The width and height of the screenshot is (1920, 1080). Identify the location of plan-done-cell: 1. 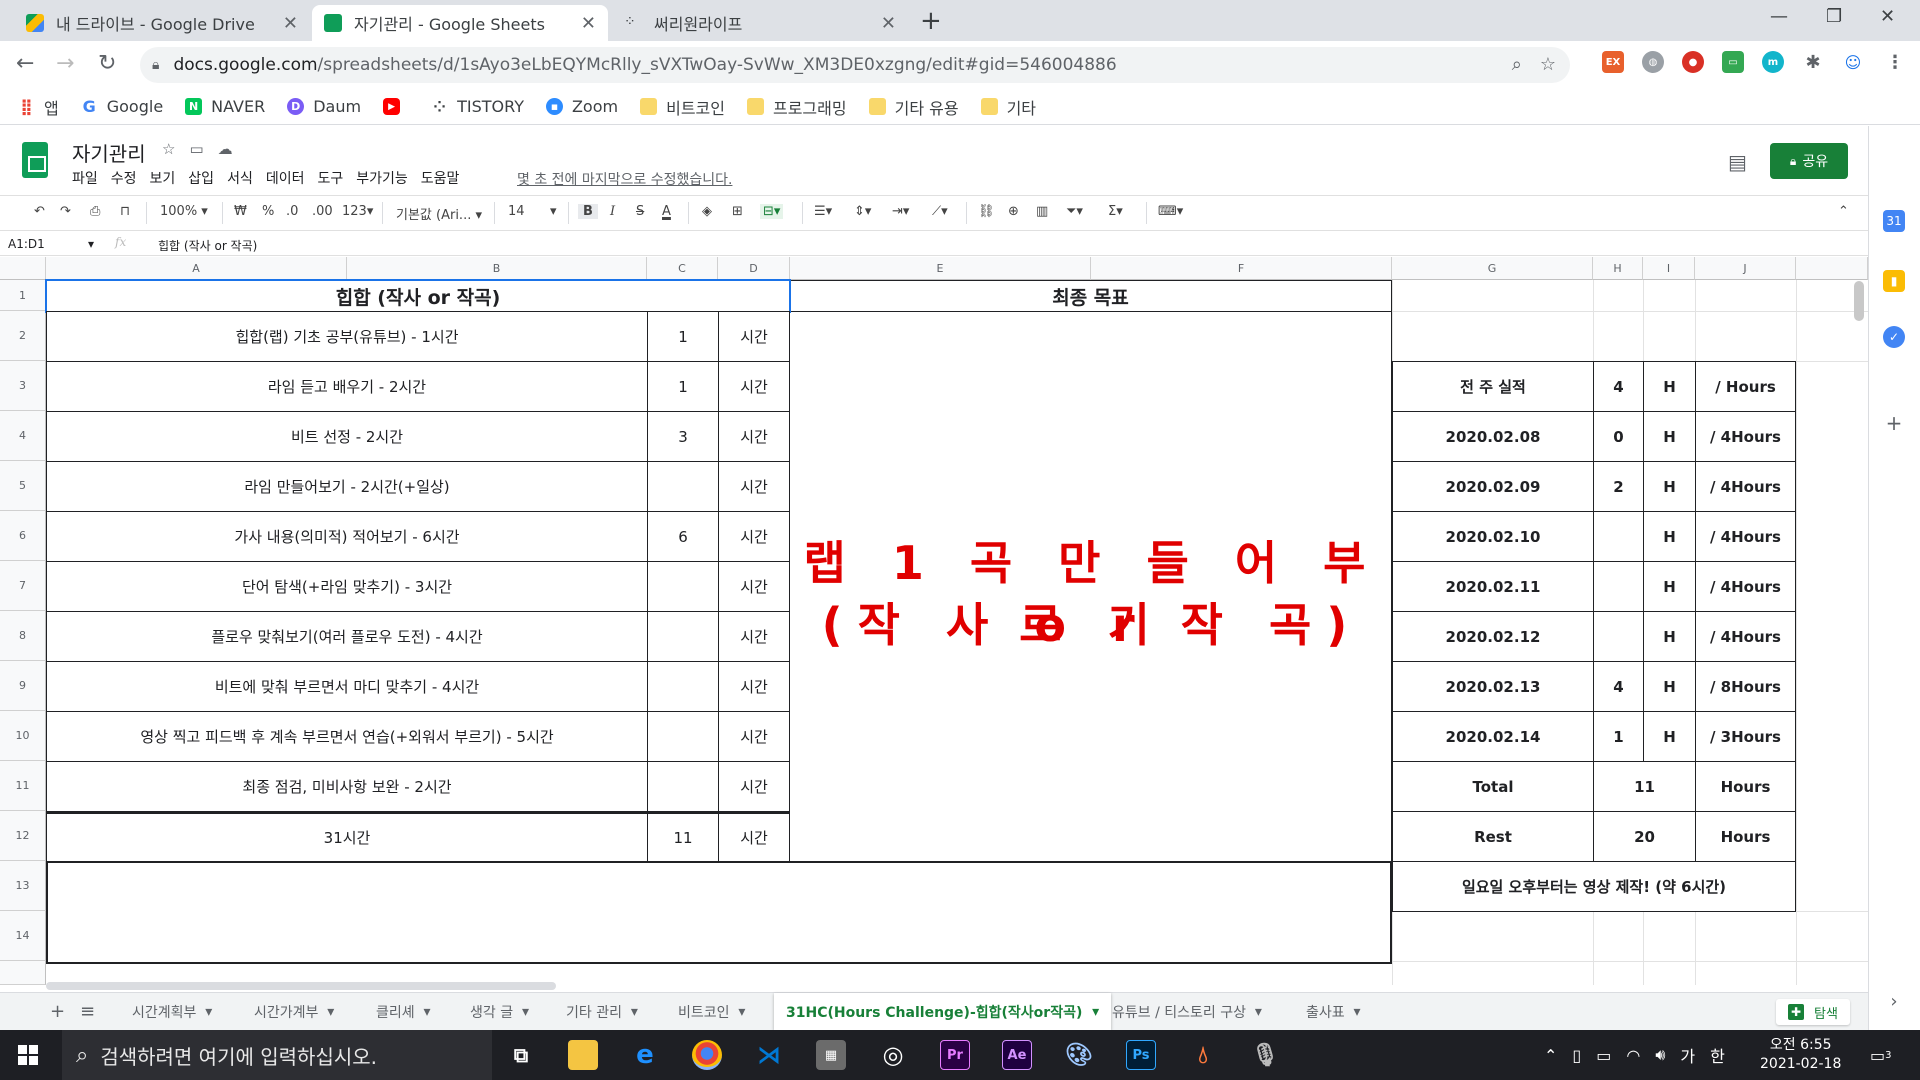
(683, 336).